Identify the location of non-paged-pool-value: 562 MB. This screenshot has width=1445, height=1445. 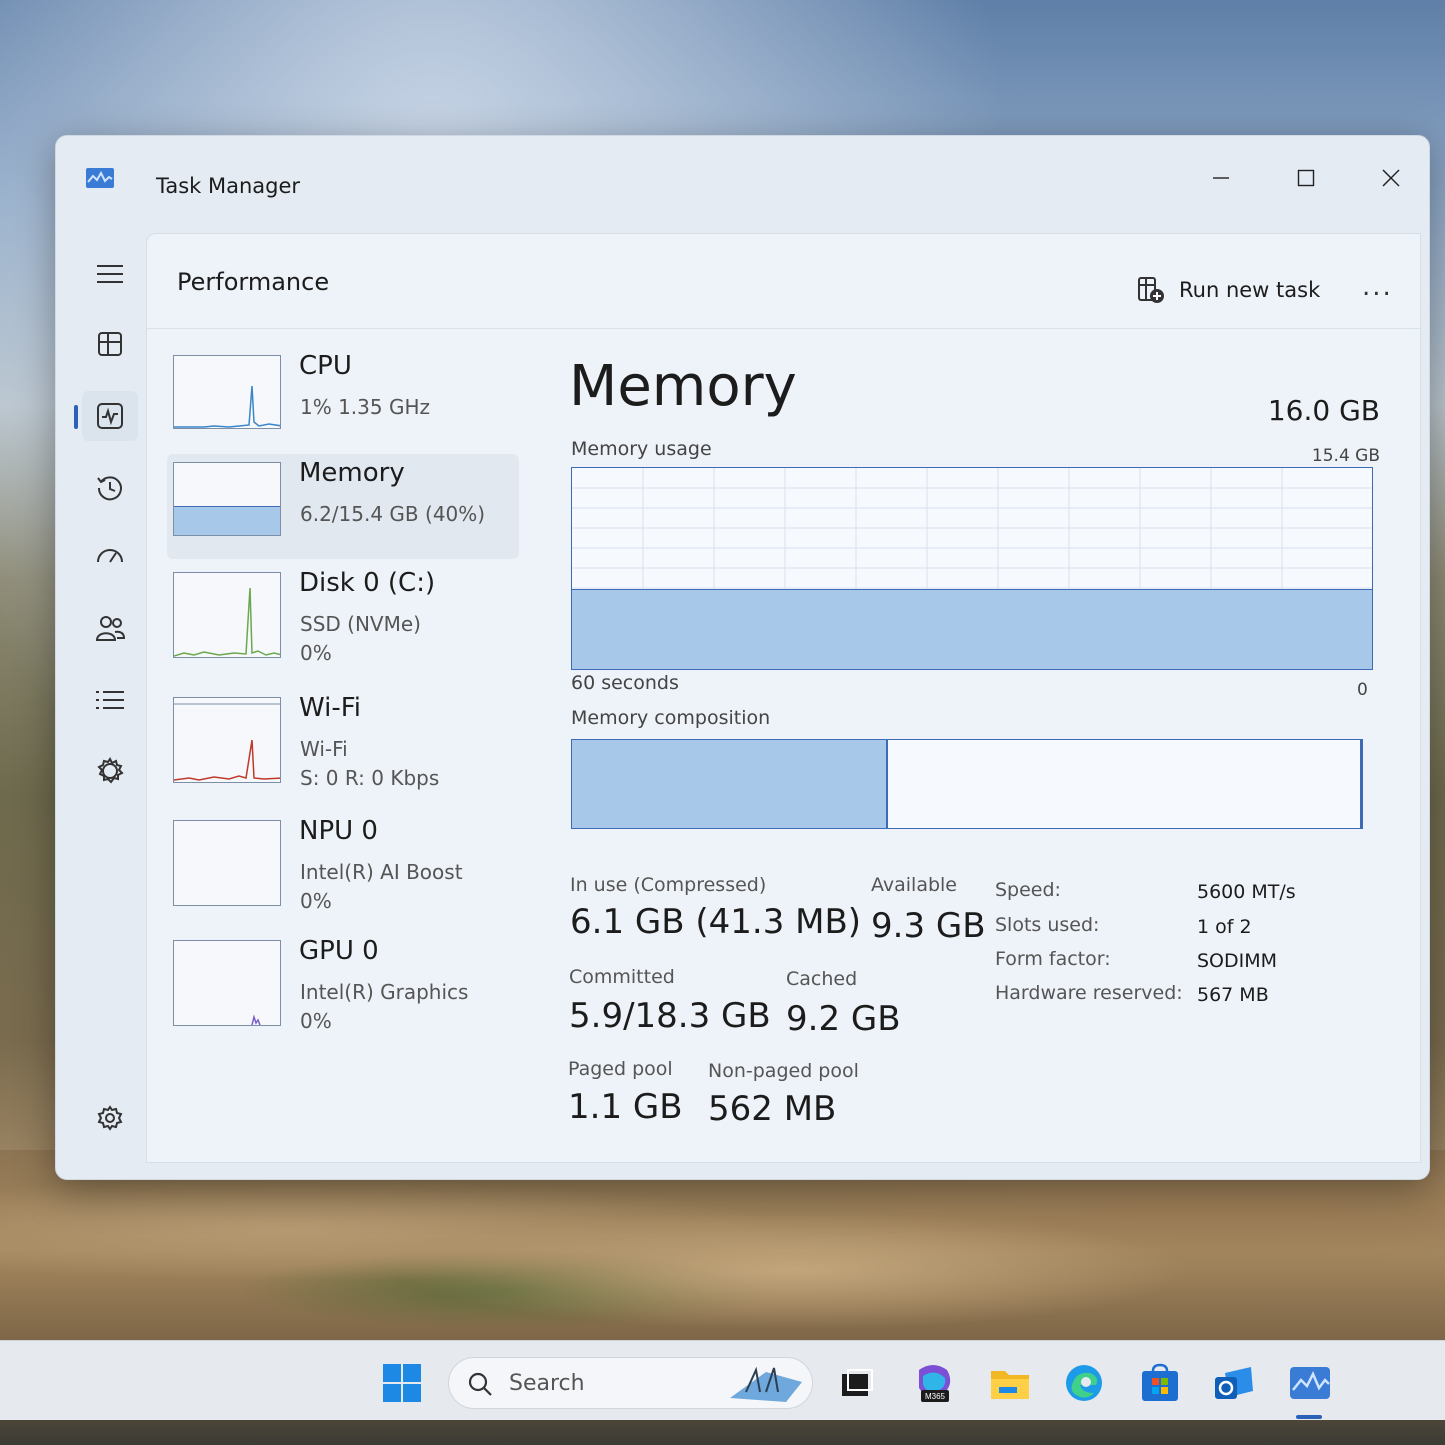
(772, 1109).